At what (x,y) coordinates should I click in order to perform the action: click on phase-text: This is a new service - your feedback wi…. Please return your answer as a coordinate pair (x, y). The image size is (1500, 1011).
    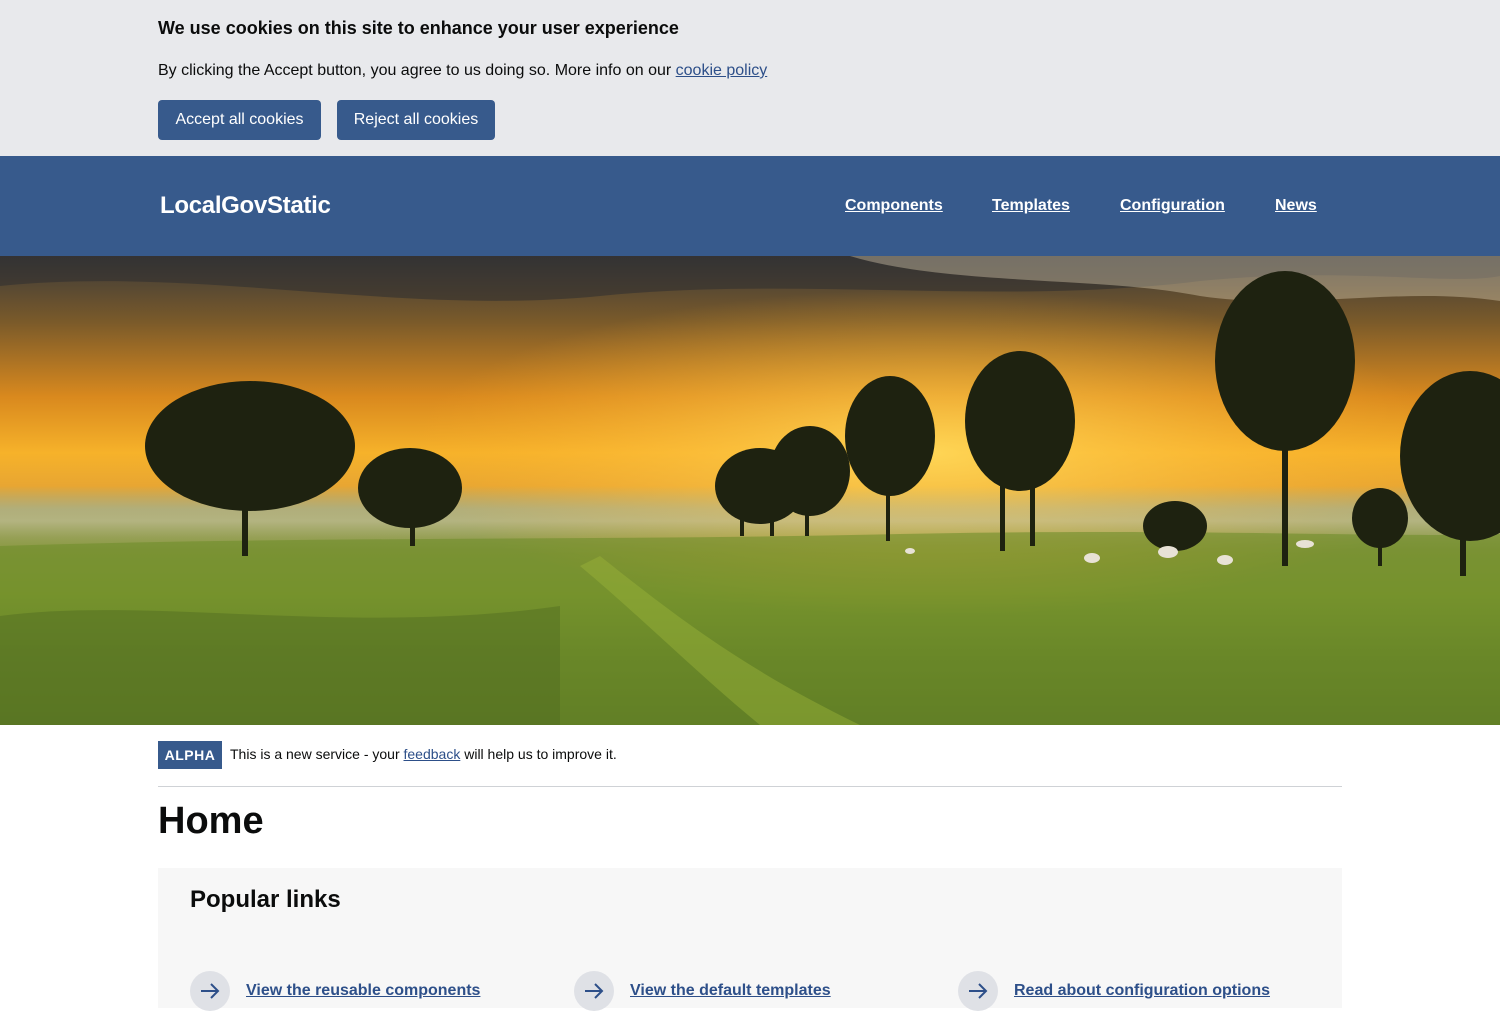
    Looking at the image, I should click on (423, 754).